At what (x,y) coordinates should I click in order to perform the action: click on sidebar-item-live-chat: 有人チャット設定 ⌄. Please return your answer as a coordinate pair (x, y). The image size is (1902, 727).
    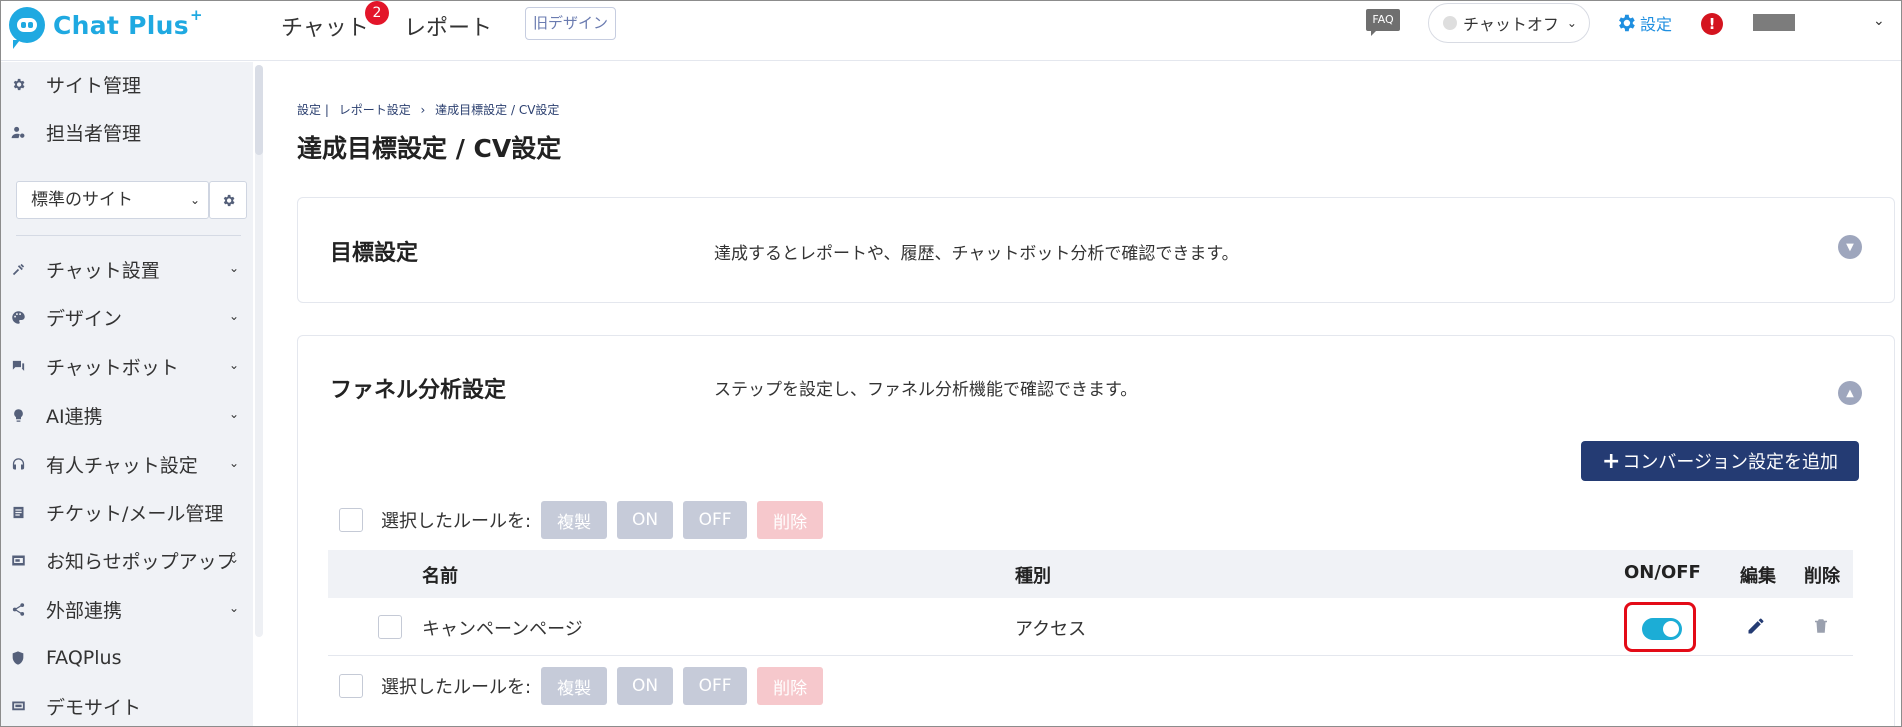
    Looking at the image, I should click on (127, 464).